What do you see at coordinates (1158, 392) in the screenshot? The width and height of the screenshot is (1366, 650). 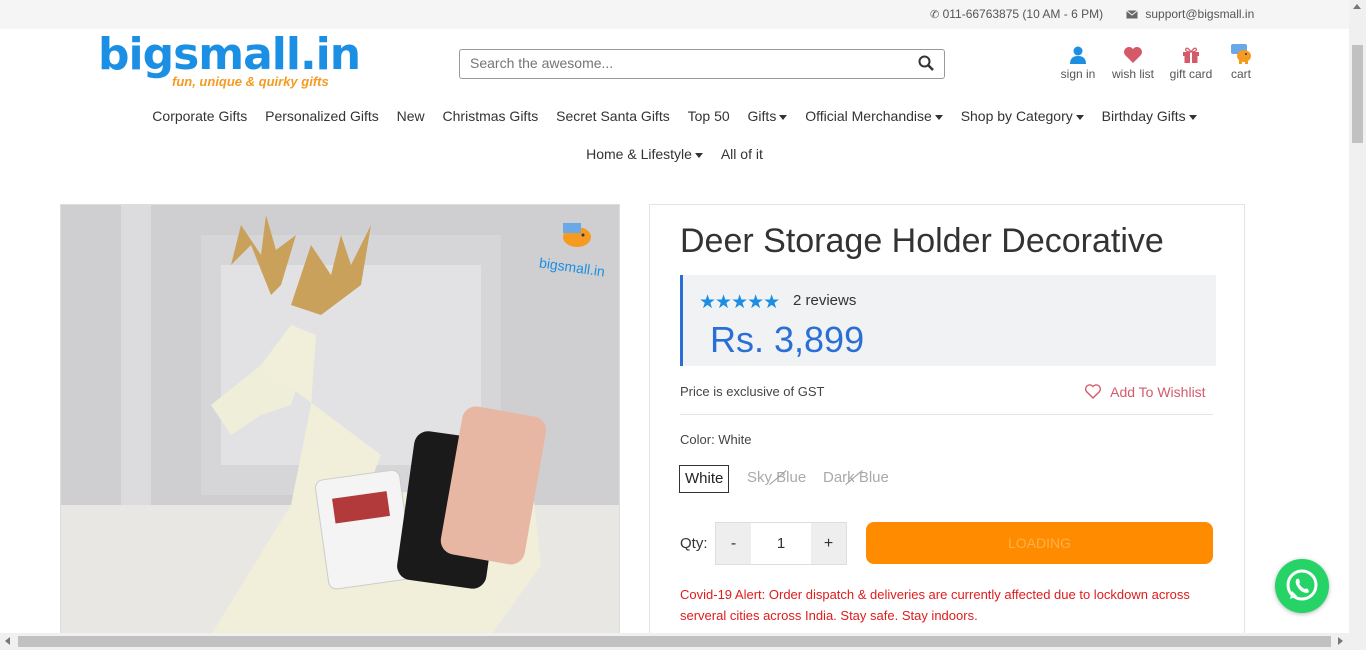 I see `add-to-wishlist-label: Add To Wishlist` at bounding box center [1158, 392].